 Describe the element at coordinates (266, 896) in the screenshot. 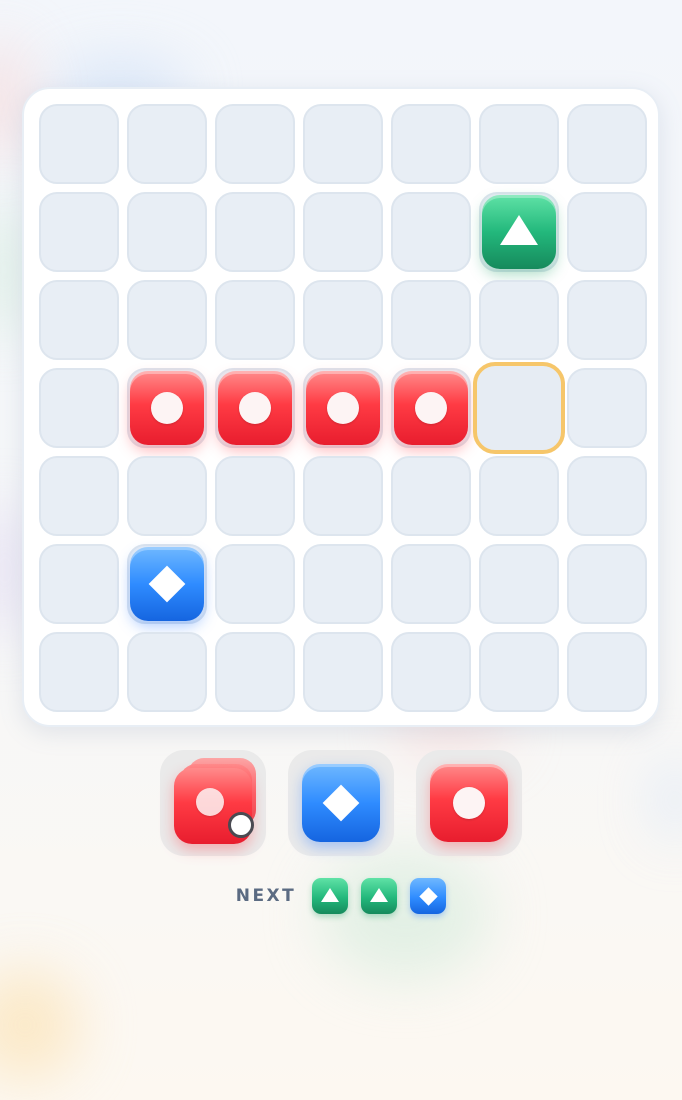

I see `next-label: NEXT` at that location.